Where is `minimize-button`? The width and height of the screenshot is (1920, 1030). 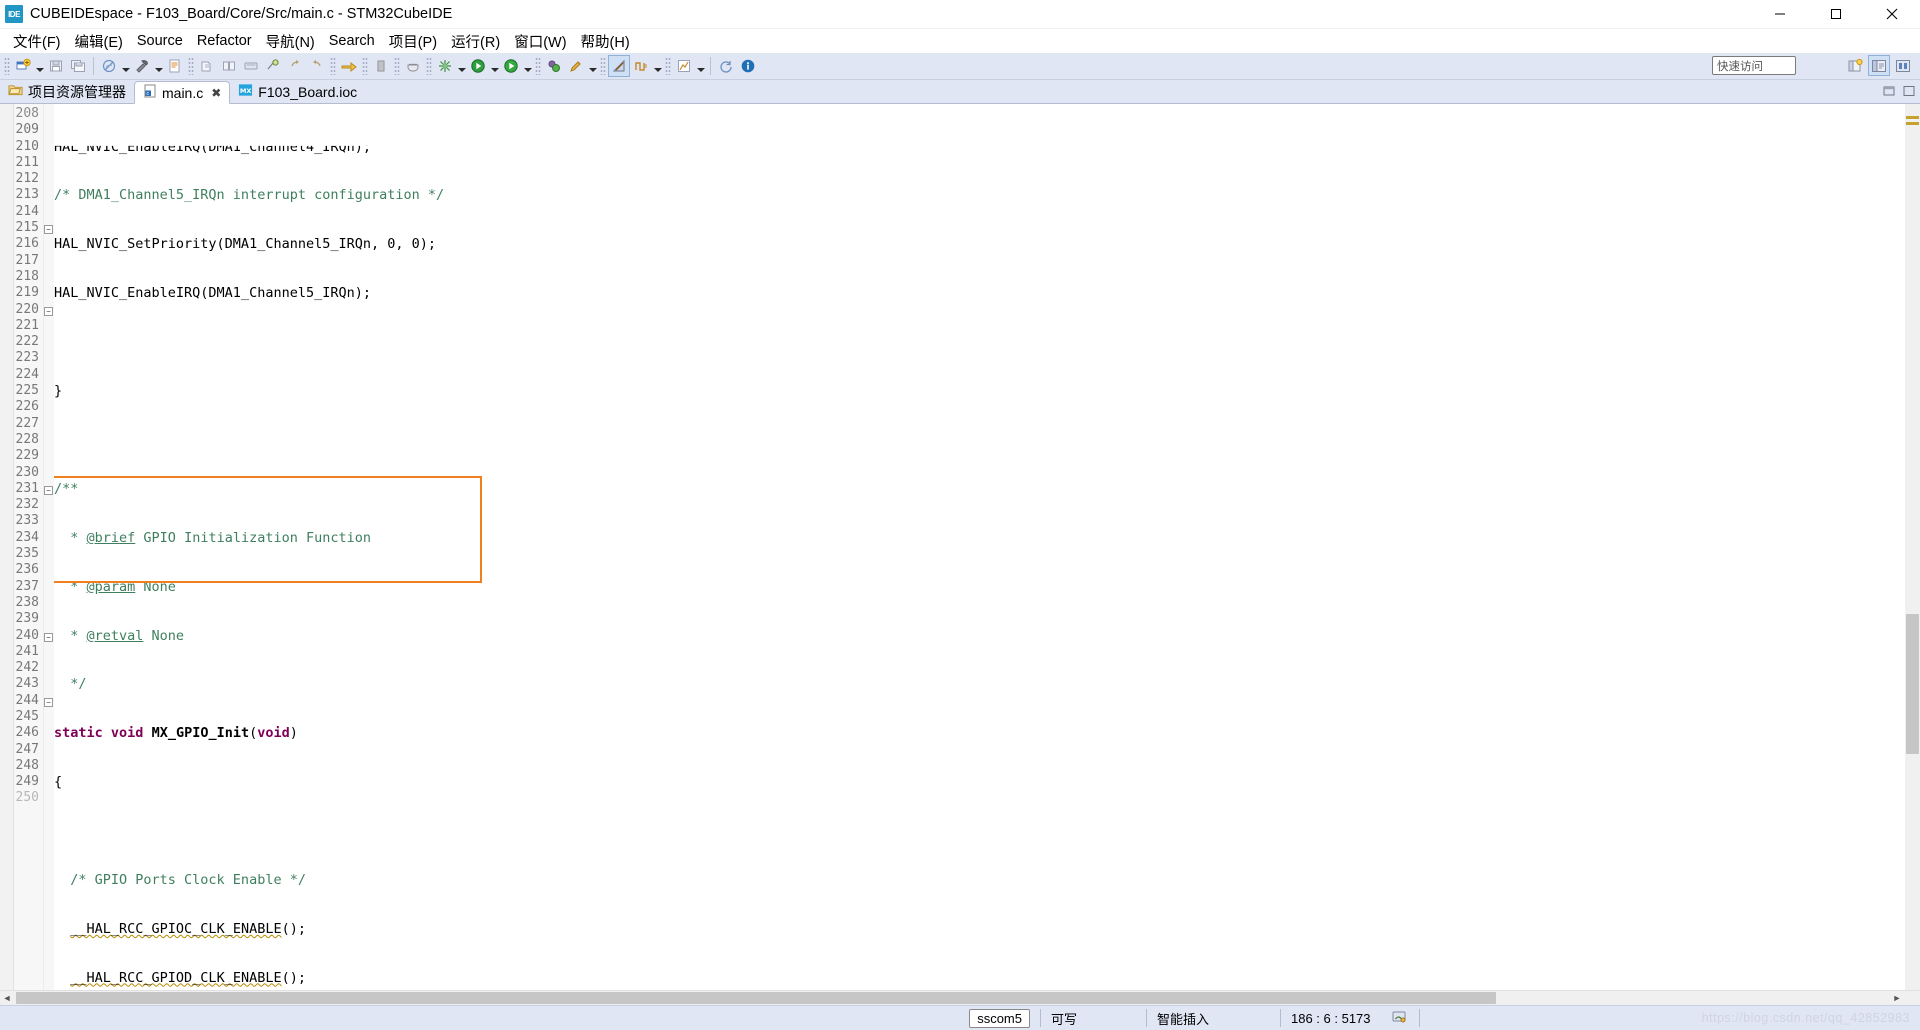
minimize-button is located at coordinates (1780, 14).